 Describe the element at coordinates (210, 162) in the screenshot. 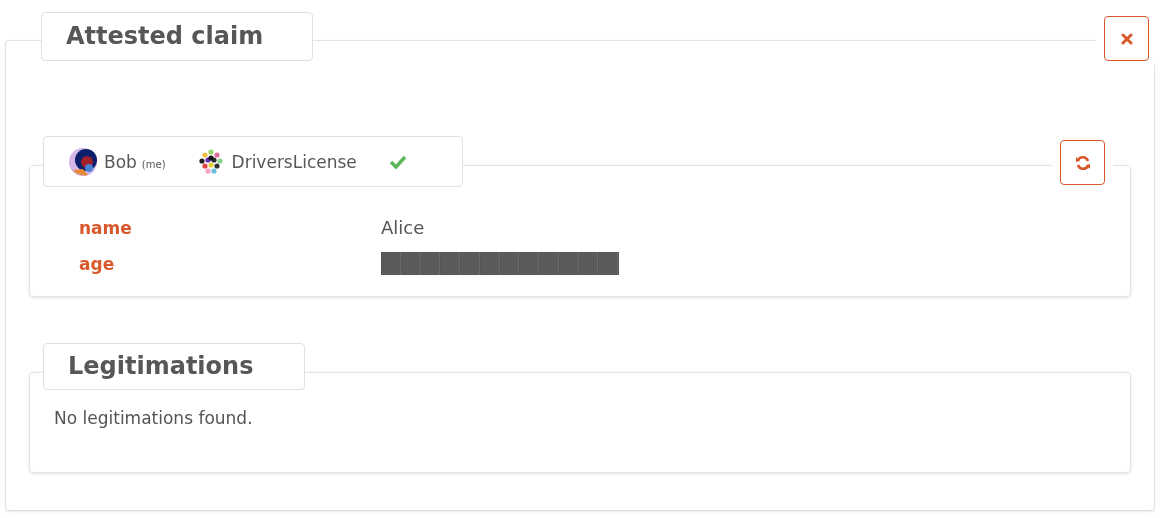

I see `dots-icon` at that location.